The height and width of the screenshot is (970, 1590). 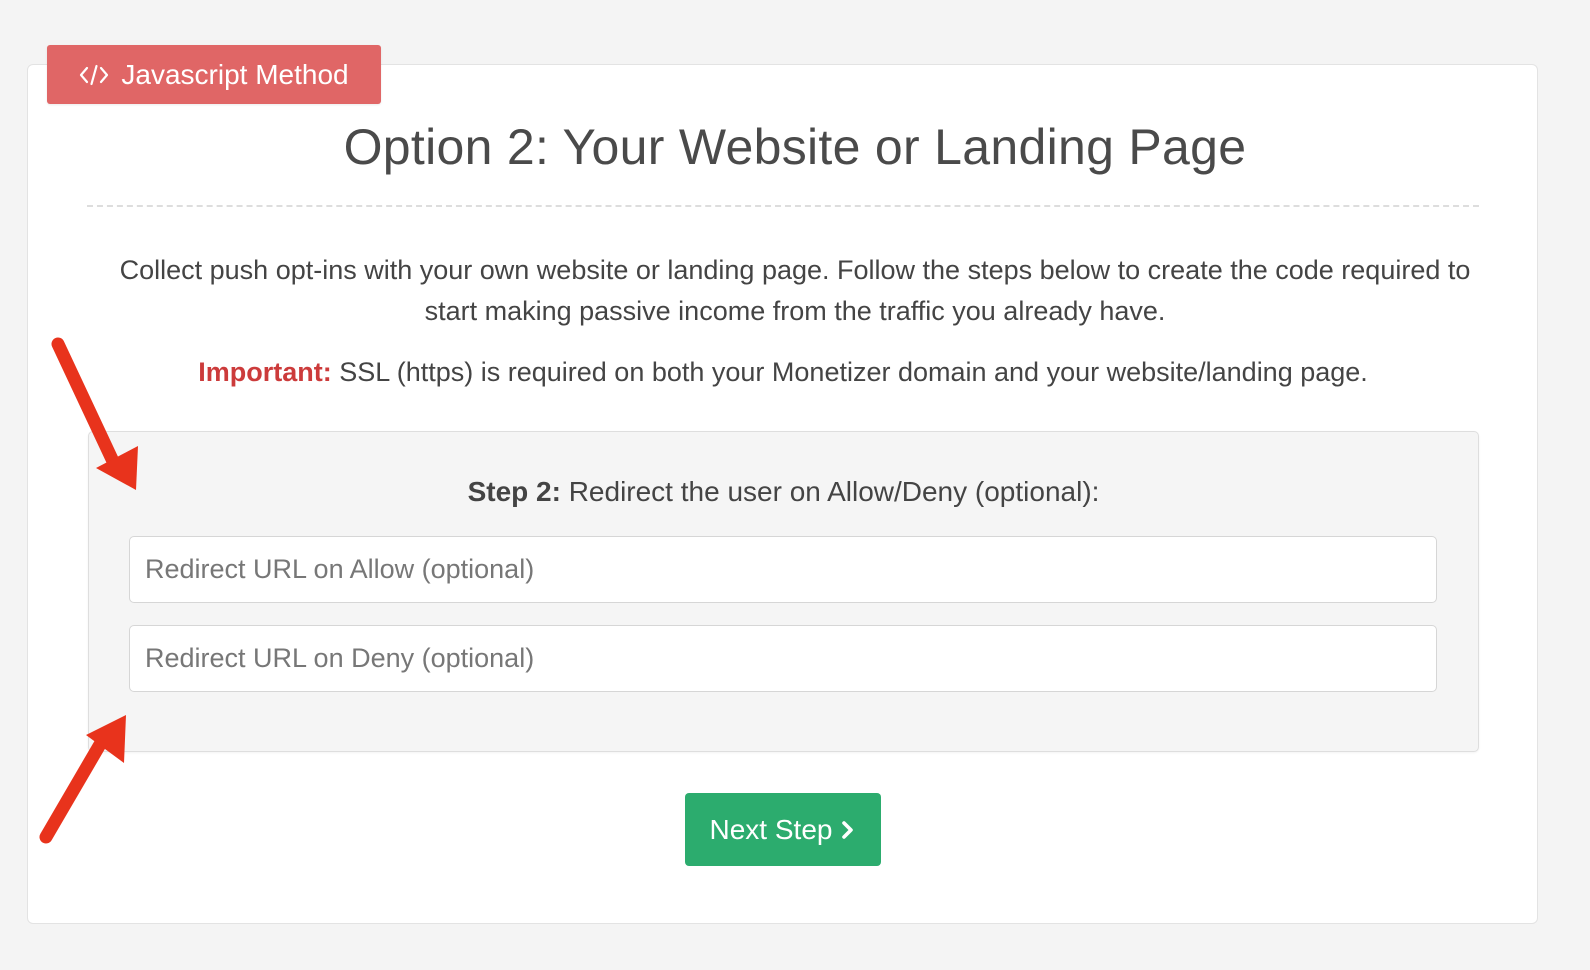 I want to click on next-step-label: Next Step, so click(x=771, y=829).